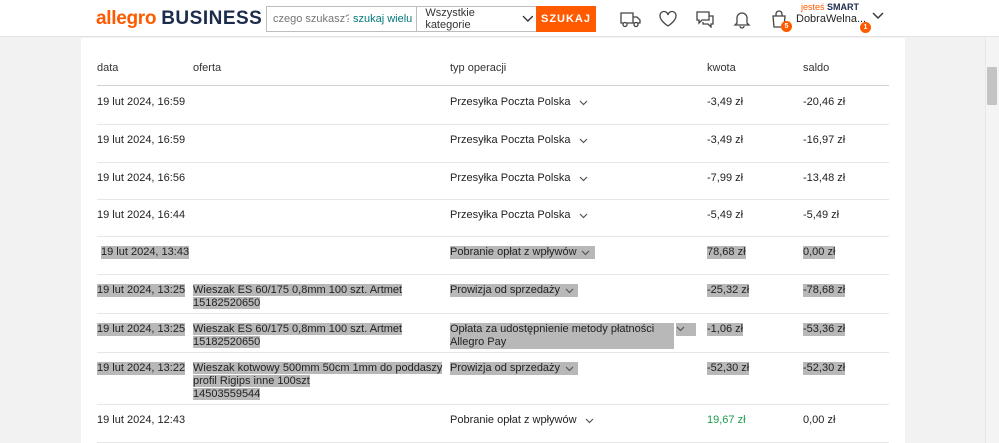 The height and width of the screenshot is (443, 999). What do you see at coordinates (478, 19) in the screenshot?
I see `category-select: Wszystkie kategorie` at bounding box center [478, 19].